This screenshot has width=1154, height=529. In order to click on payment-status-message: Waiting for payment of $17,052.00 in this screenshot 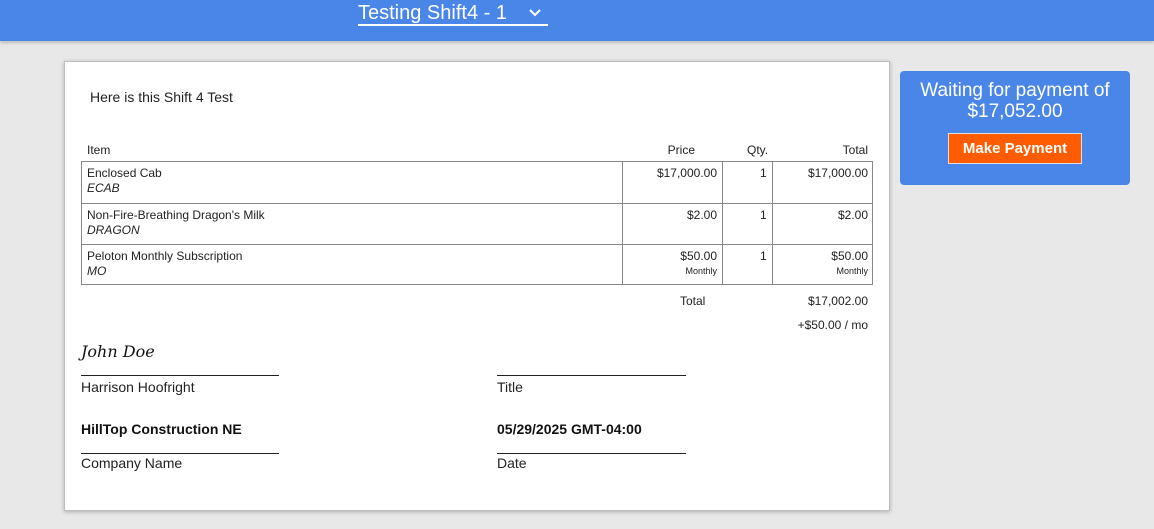, I will do `click(1015, 101)`.